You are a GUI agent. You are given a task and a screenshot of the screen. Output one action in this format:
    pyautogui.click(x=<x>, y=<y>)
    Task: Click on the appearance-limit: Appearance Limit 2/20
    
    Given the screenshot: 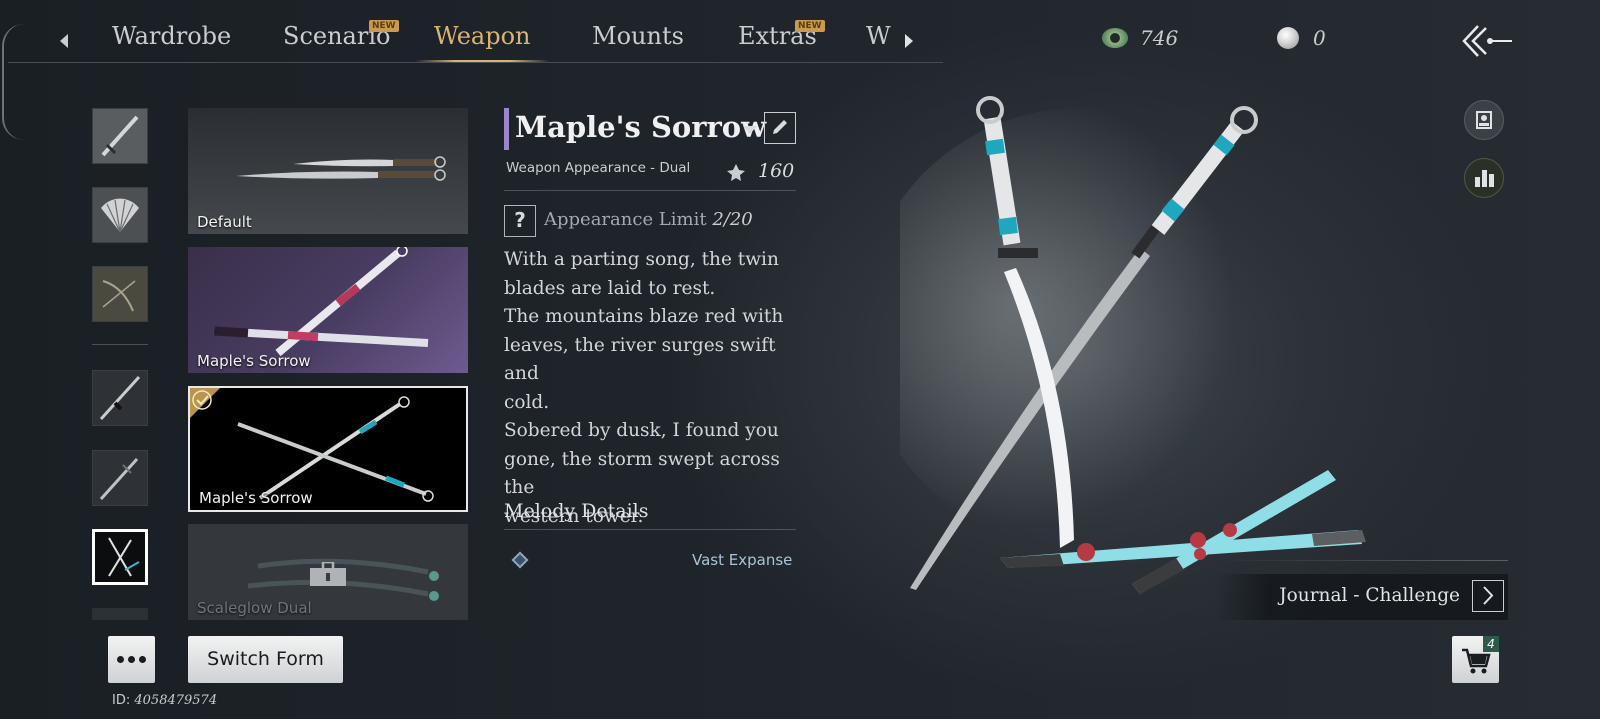 What is the action you would take?
    pyautogui.click(x=648, y=219)
    